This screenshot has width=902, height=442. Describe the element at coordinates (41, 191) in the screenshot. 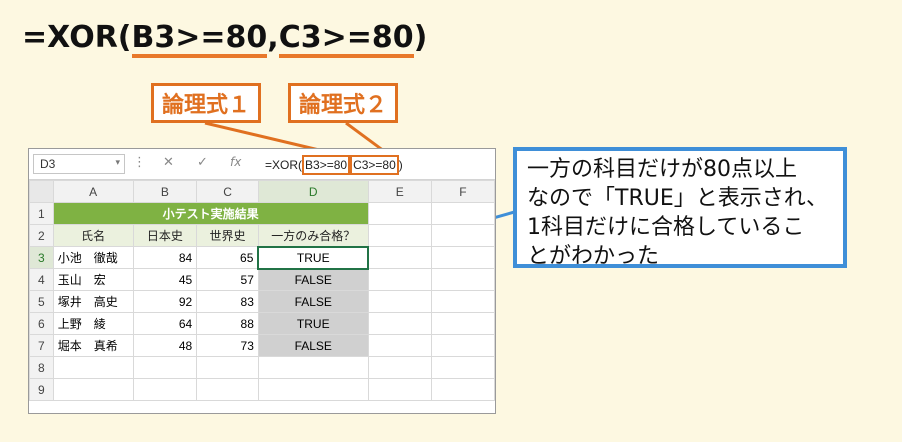

I see `select-all-corner` at that location.